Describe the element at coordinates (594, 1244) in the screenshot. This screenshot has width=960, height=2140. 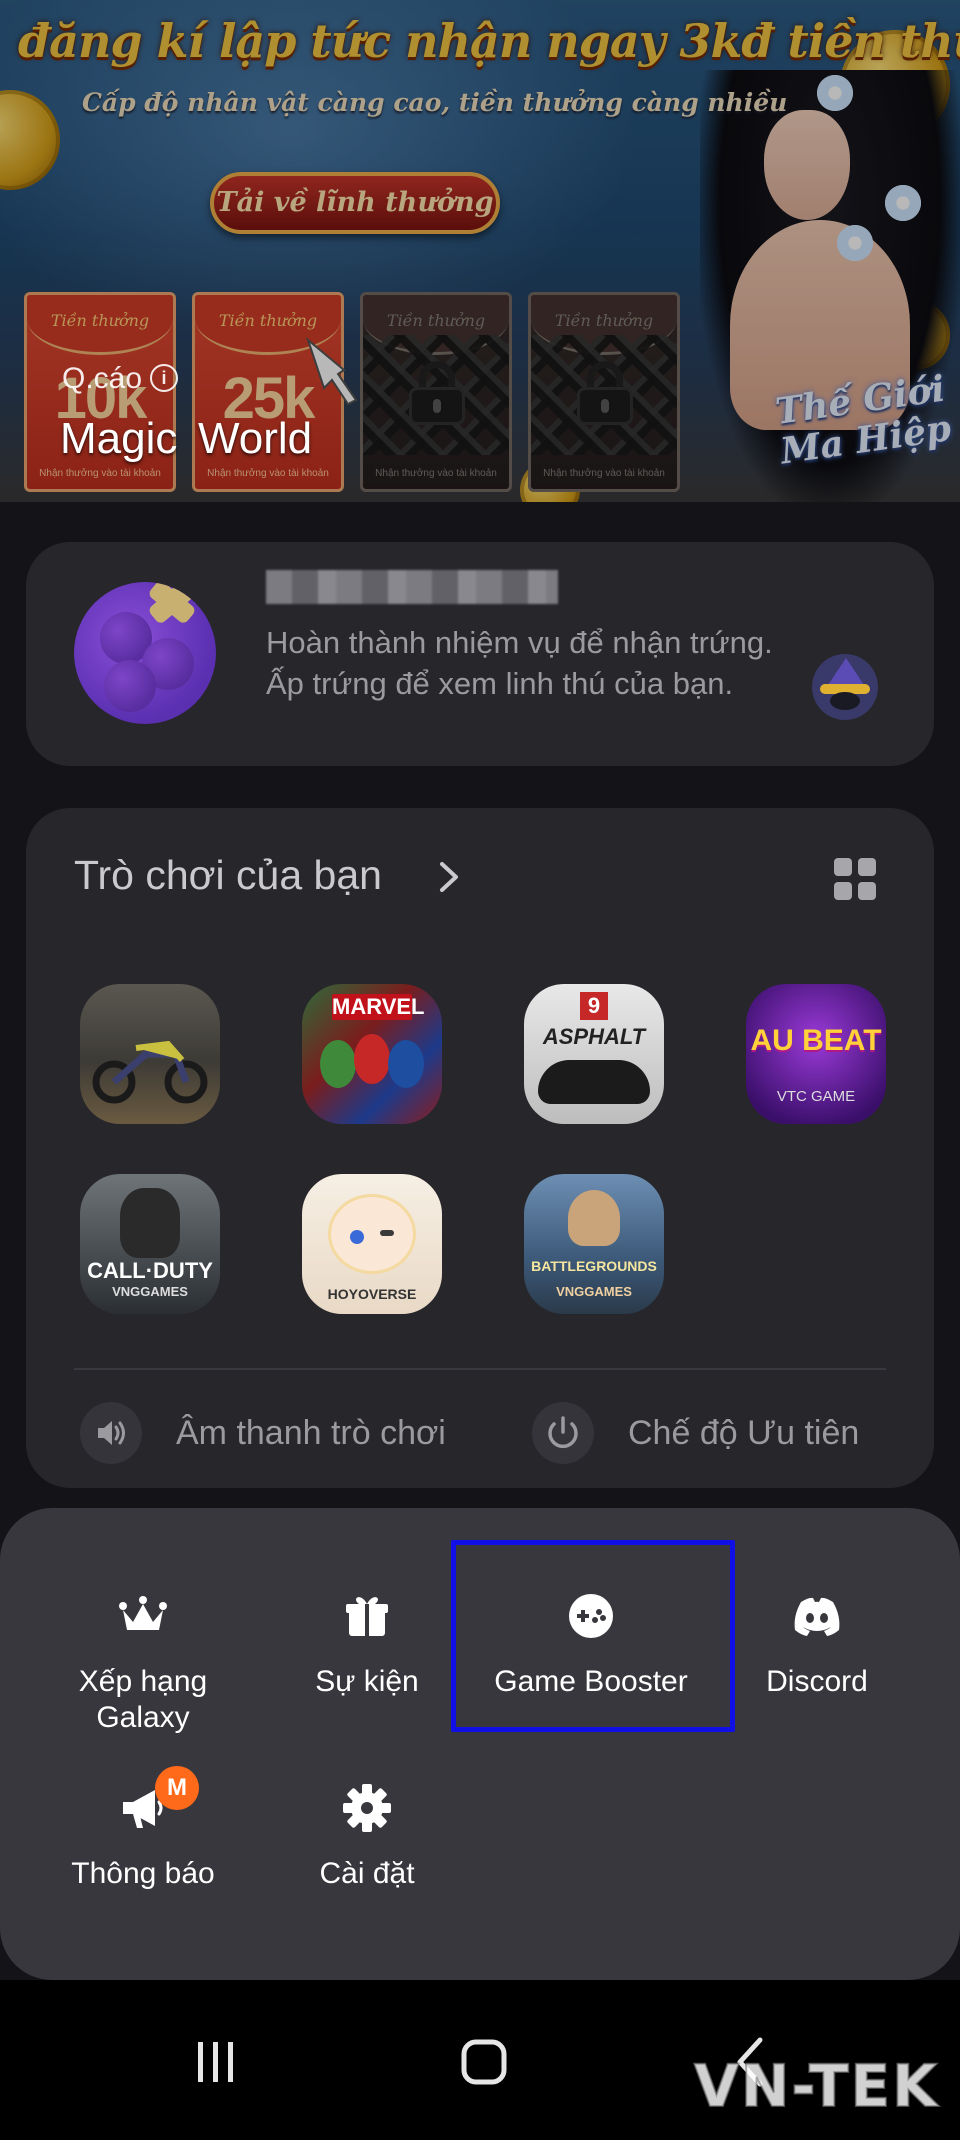
I see `game-tile-pubg: BATTLEGROUNDS VNGGAMES` at that location.